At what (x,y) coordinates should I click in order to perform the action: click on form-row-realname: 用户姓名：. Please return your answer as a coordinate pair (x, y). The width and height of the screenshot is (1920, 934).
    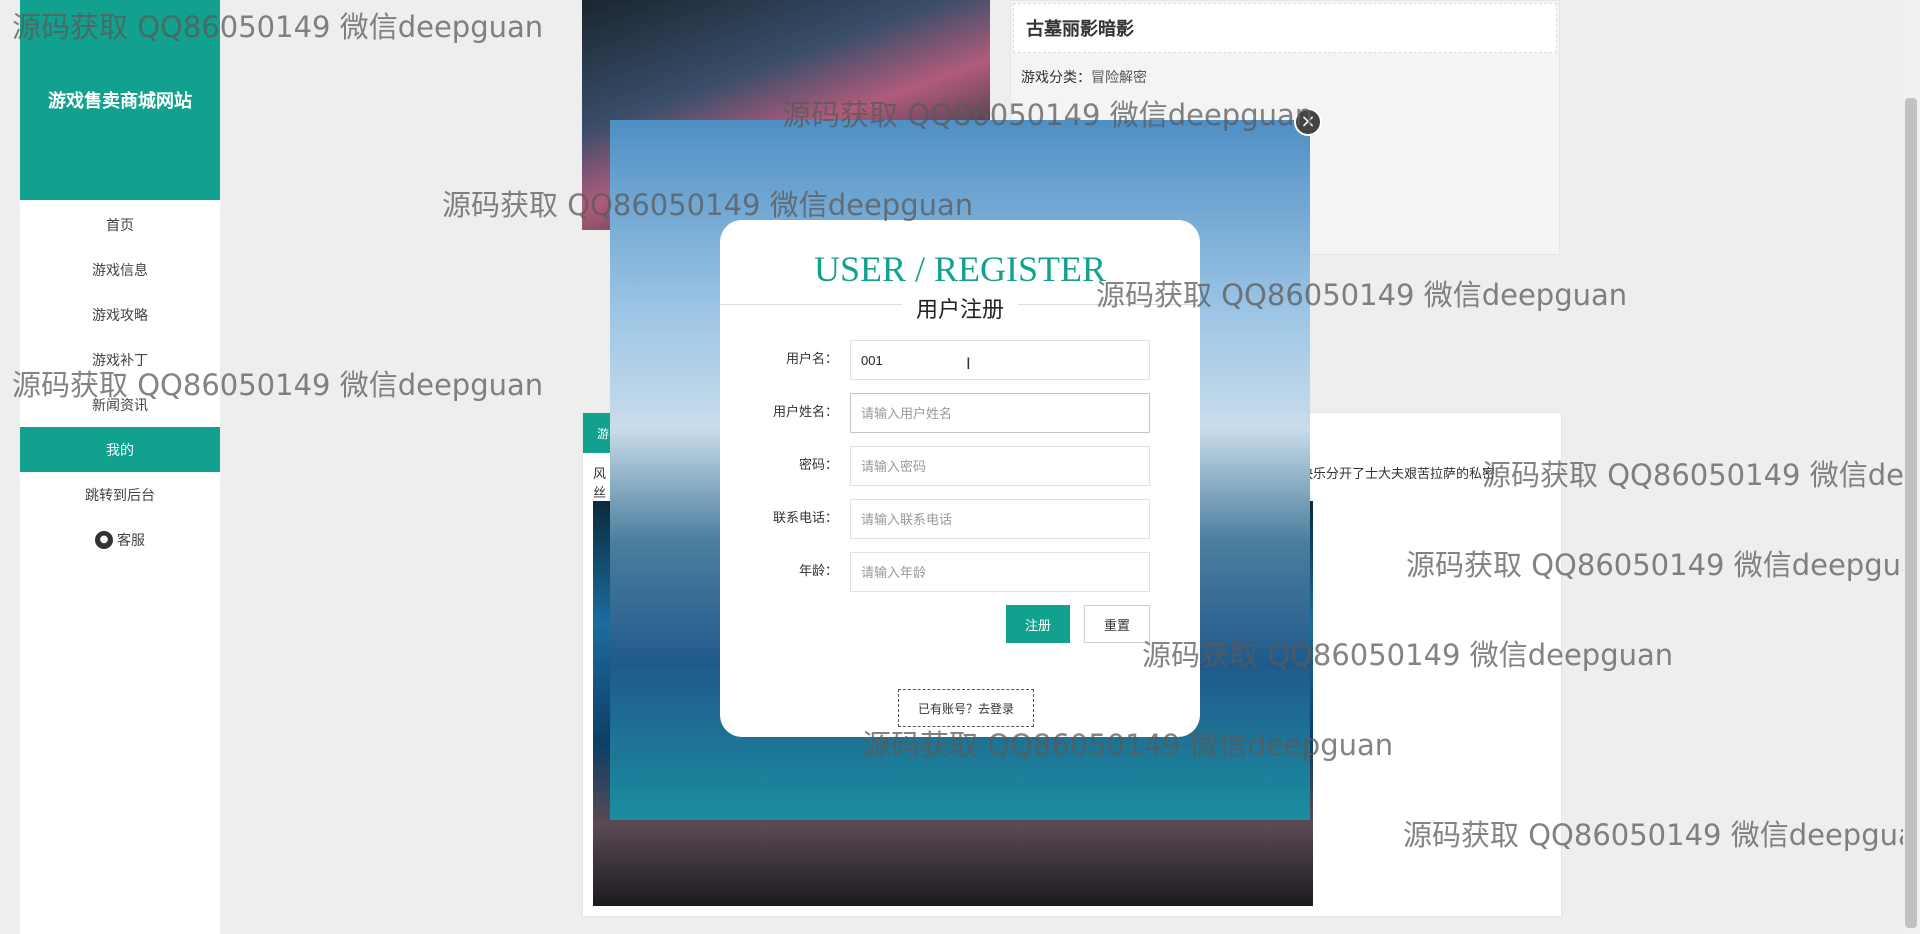
    Looking at the image, I should click on (960, 413).